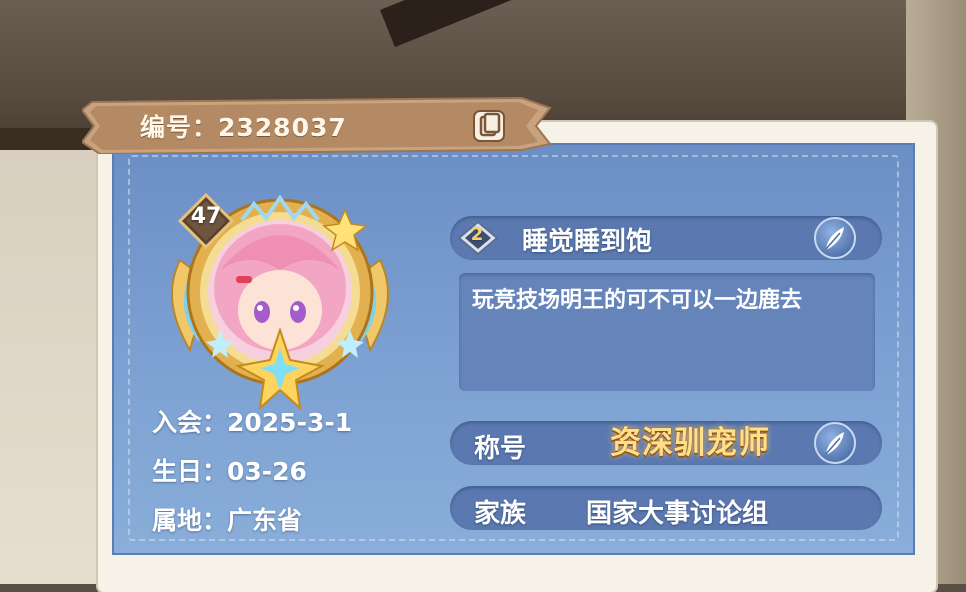 This screenshot has width=966, height=592. Describe the element at coordinates (500, 514) in the screenshot. I see `clan-label: 家族` at that location.